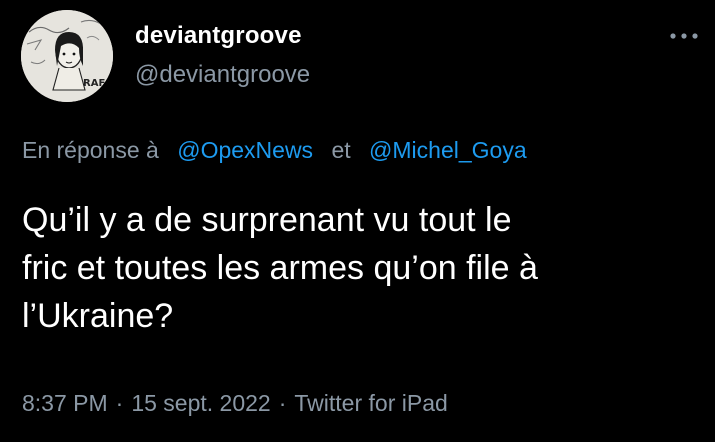 Image resolution: width=715 pixels, height=442 pixels. What do you see at coordinates (94, 83) in the screenshot?
I see `svg-text: RAF` at bounding box center [94, 83].